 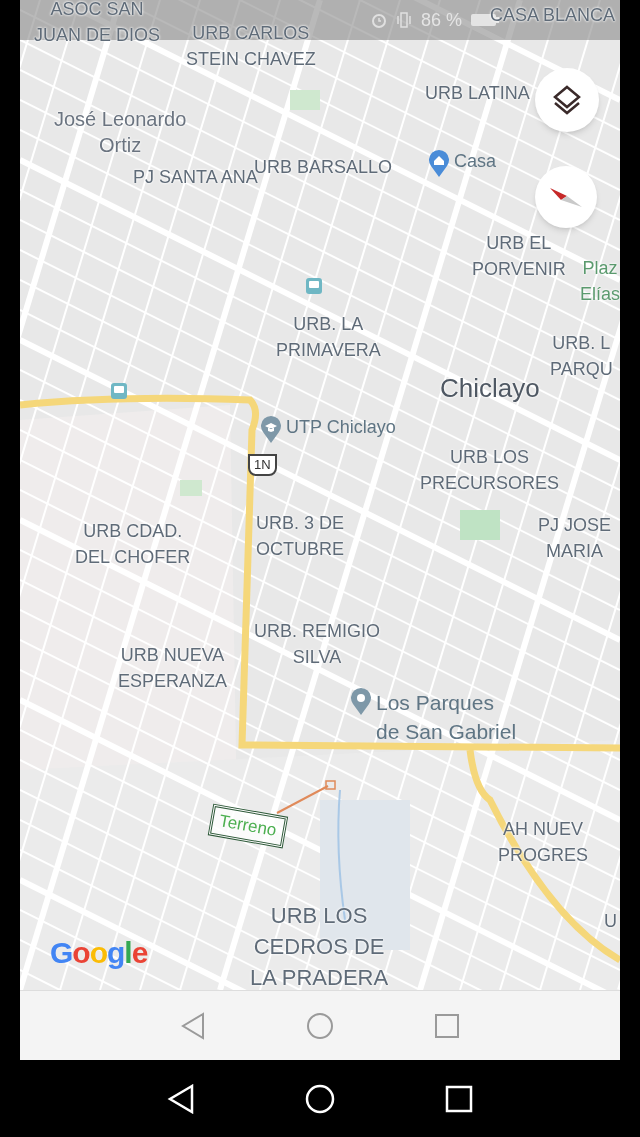 What do you see at coordinates (262, 465) in the screenshot?
I see `road-shield: 1N` at bounding box center [262, 465].